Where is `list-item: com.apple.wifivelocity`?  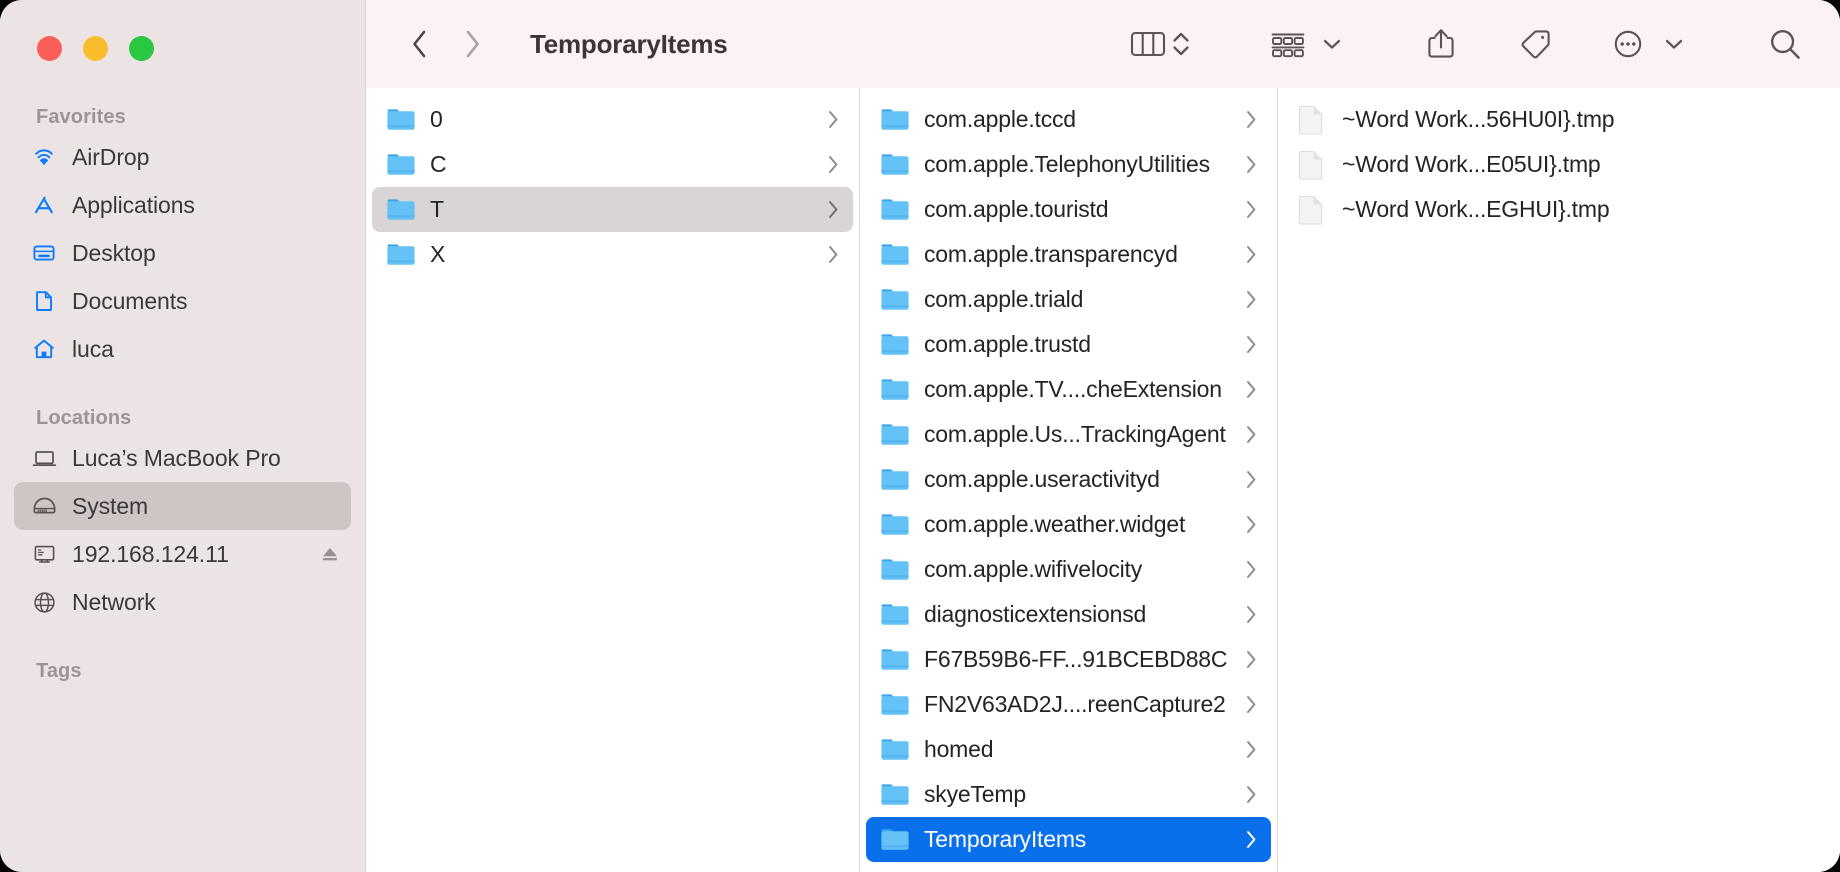
list-item: com.apple.wifivelocity is located at coordinates (1068, 569).